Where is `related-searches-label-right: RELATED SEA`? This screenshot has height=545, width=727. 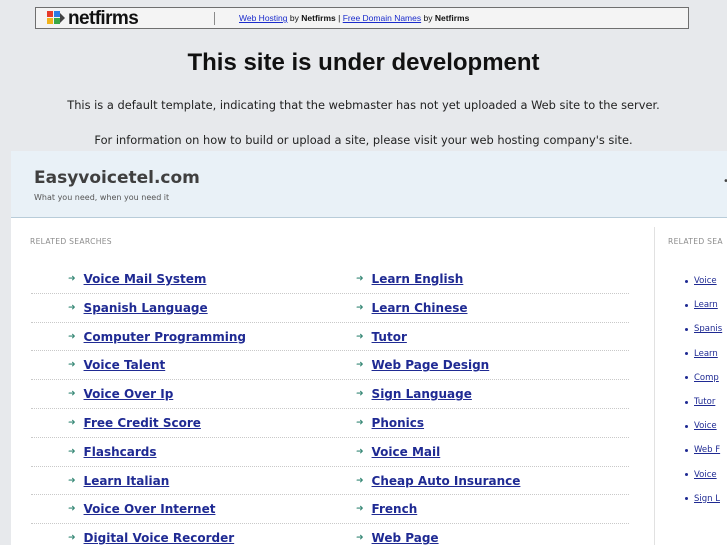 related-searches-label-right: RELATED SEA is located at coordinates (695, 241).